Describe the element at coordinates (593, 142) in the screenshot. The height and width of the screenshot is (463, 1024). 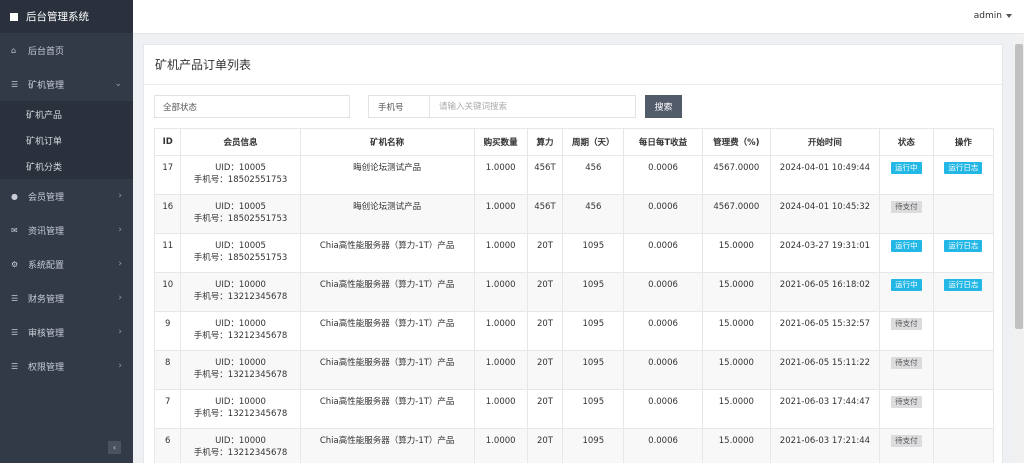
I see `col-header: 周期（天）` at that location.